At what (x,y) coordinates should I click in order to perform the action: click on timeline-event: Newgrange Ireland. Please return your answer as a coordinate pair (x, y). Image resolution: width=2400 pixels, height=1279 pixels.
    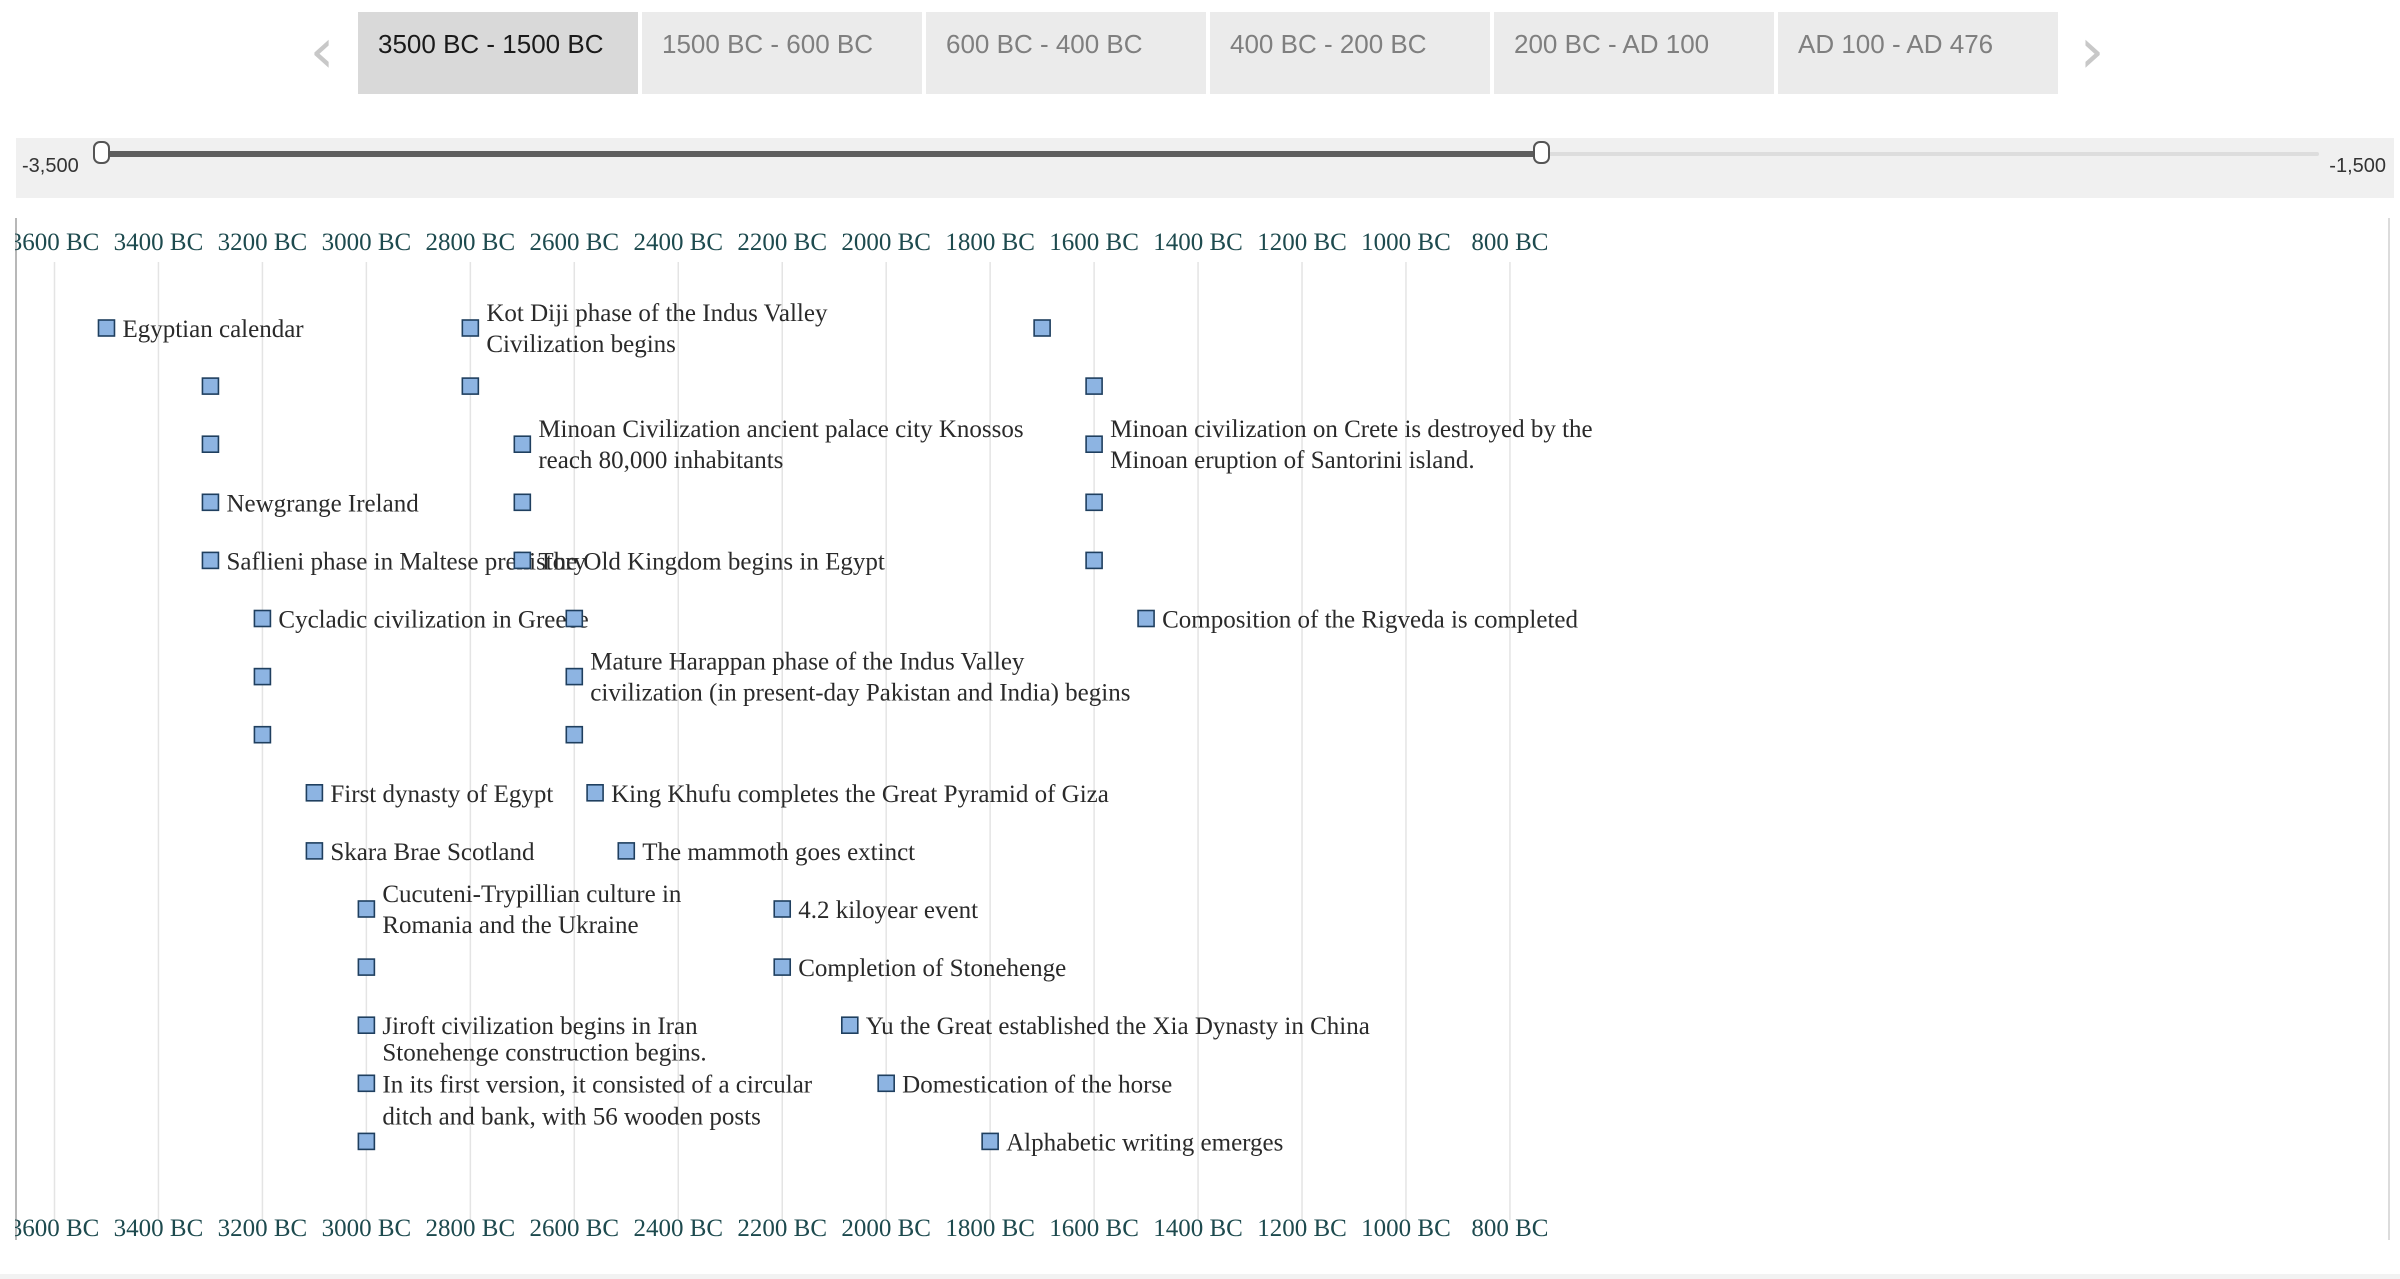
    Looking at the image, I should click on (310, 503).